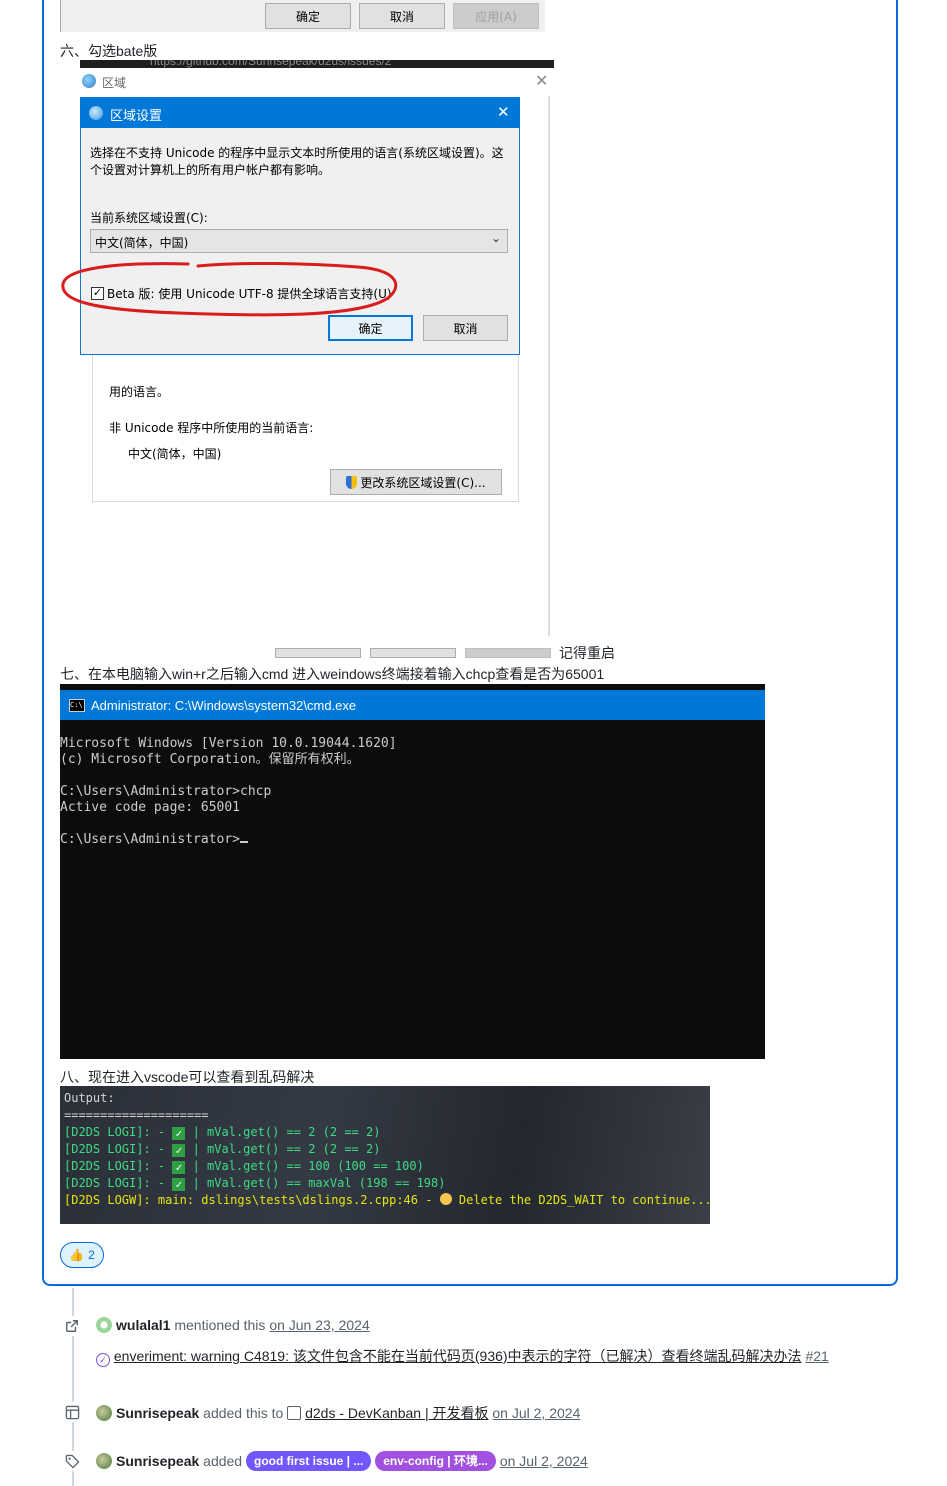 This screenshot has width=947, height=1486. What do you see at coordinates (549, 366) in the screenshot?
I see `right-scroll-edge` at bounding box center [549, 366].